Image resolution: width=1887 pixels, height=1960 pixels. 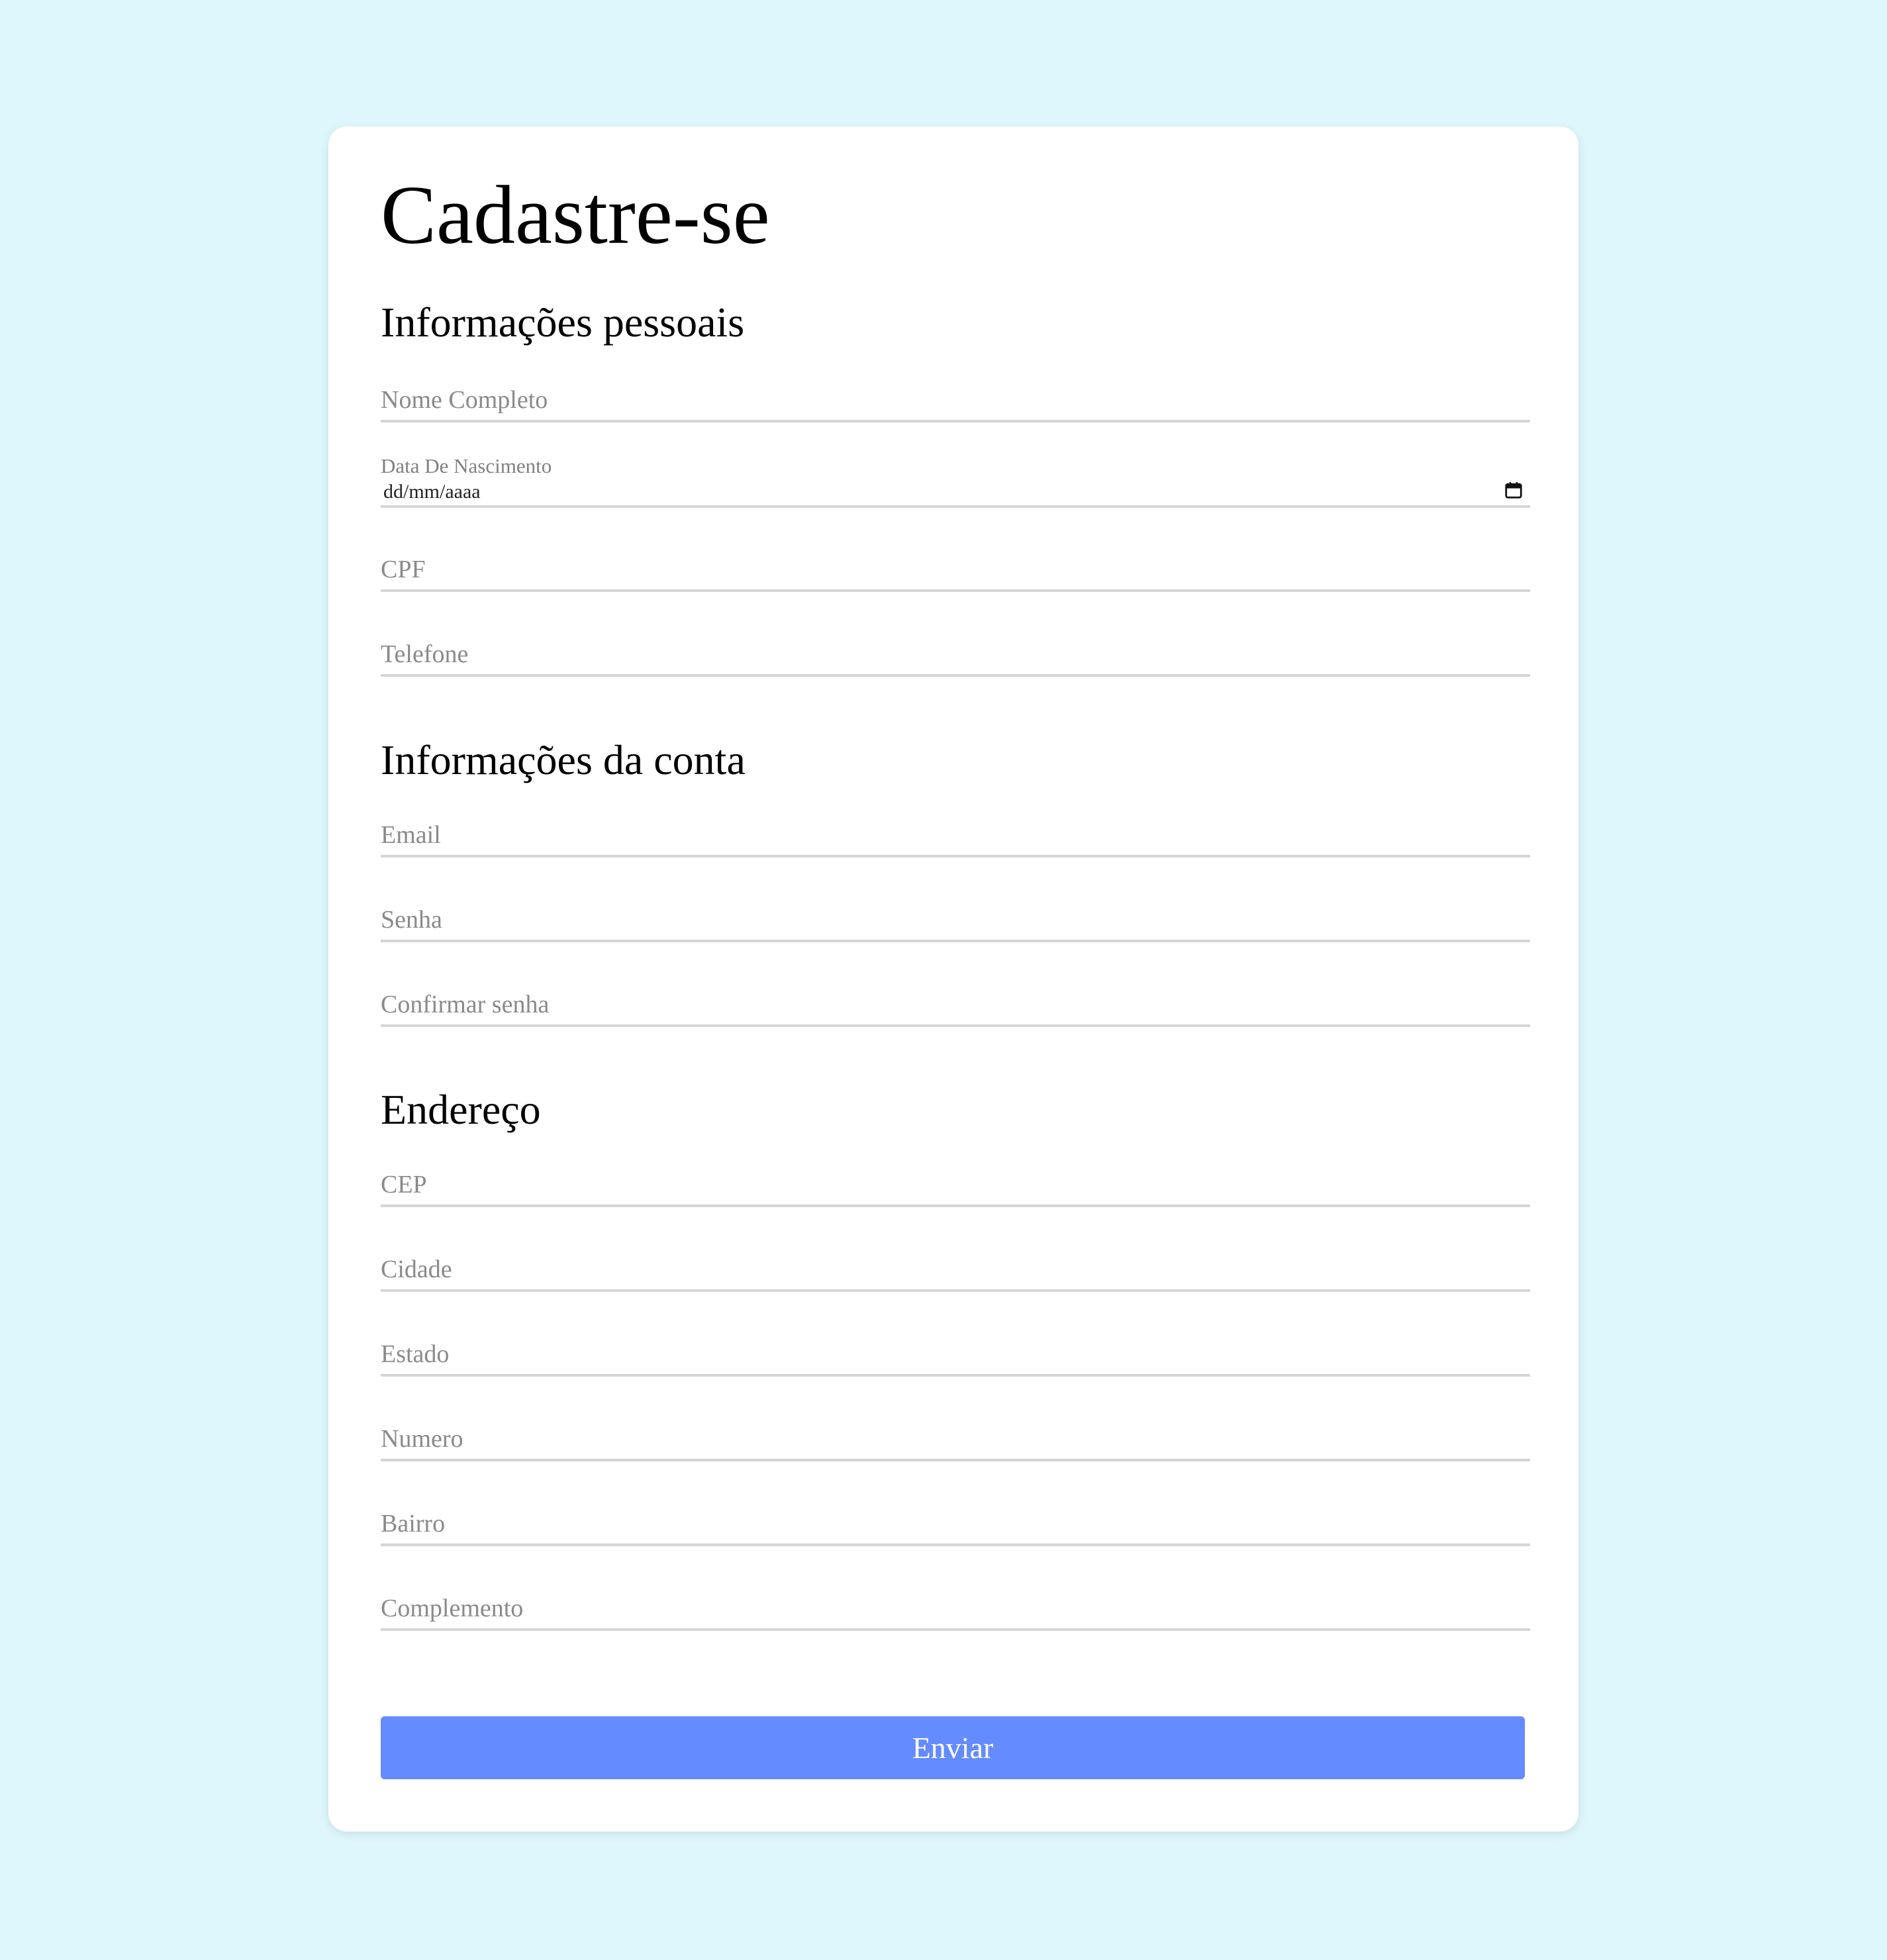 I want to click on section-title-account: Informações da conta, so click(x=564, y=759).